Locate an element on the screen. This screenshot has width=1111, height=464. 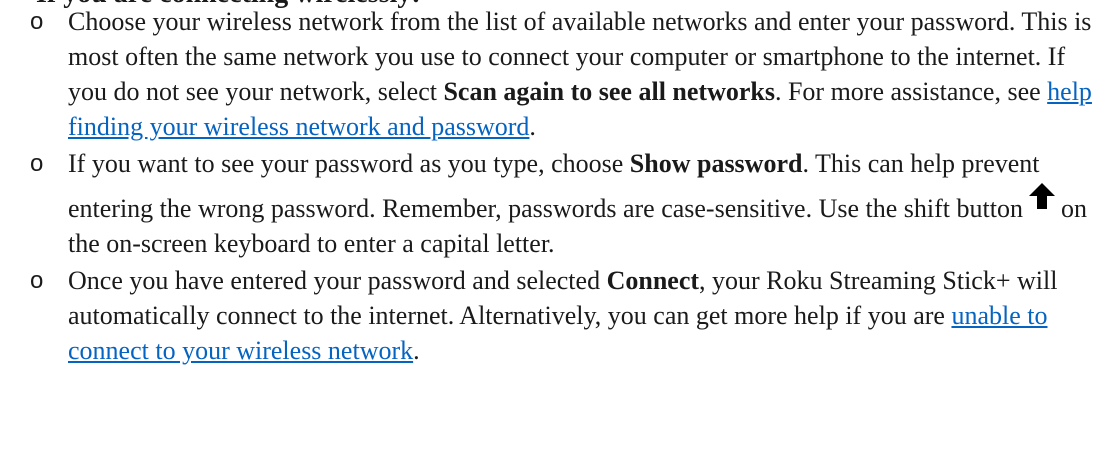
step-bold-text: Scan again to see all networks is located at coordinates (609, 91).